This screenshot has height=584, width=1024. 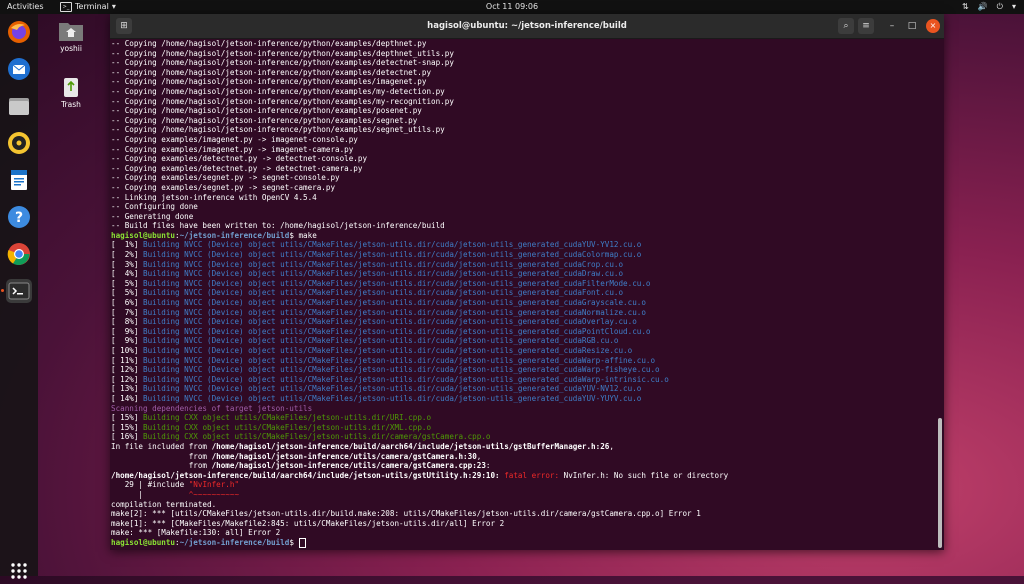 I want to click on desktop-trash: Trash, so click(x=71, y=92).